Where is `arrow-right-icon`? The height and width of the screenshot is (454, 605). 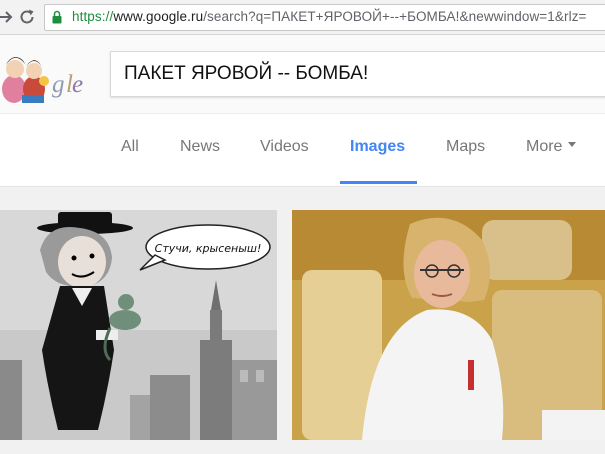 arrow-right-icon is located at coordinates (8, 17).